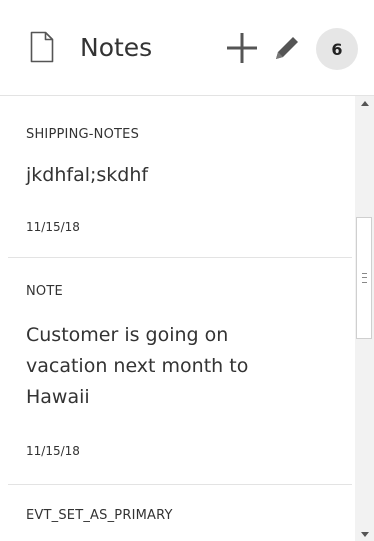  I want to click on page-title: Notes, so click(116, 47).